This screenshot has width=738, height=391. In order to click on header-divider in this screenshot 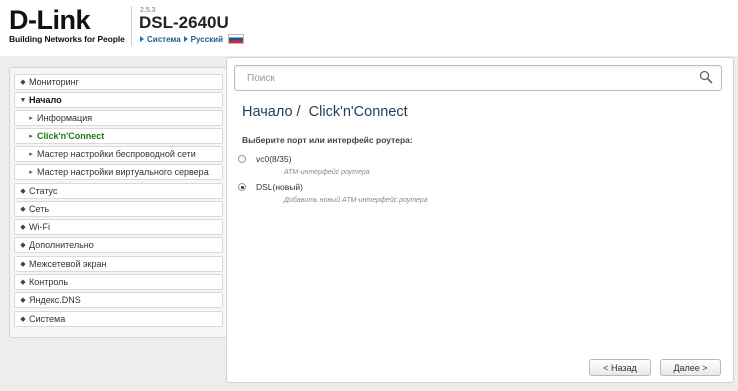, I will do `click(131, 26)`.